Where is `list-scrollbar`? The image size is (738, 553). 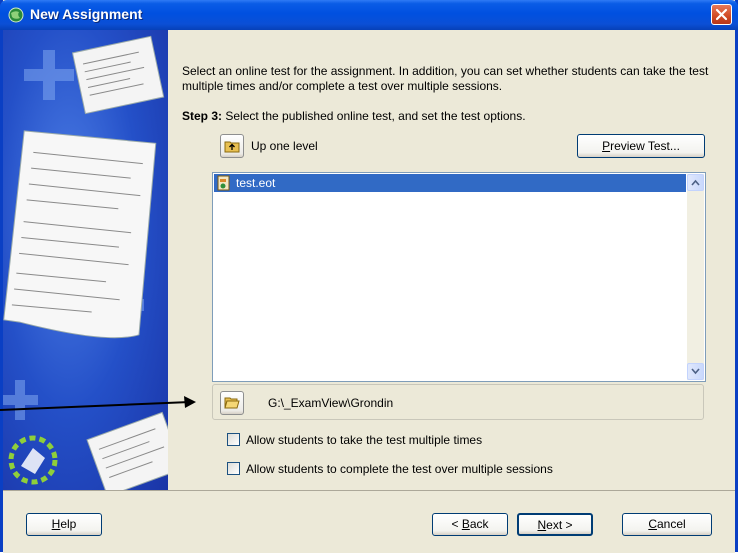
list-scrollbar is located at coordinates (695, 277).